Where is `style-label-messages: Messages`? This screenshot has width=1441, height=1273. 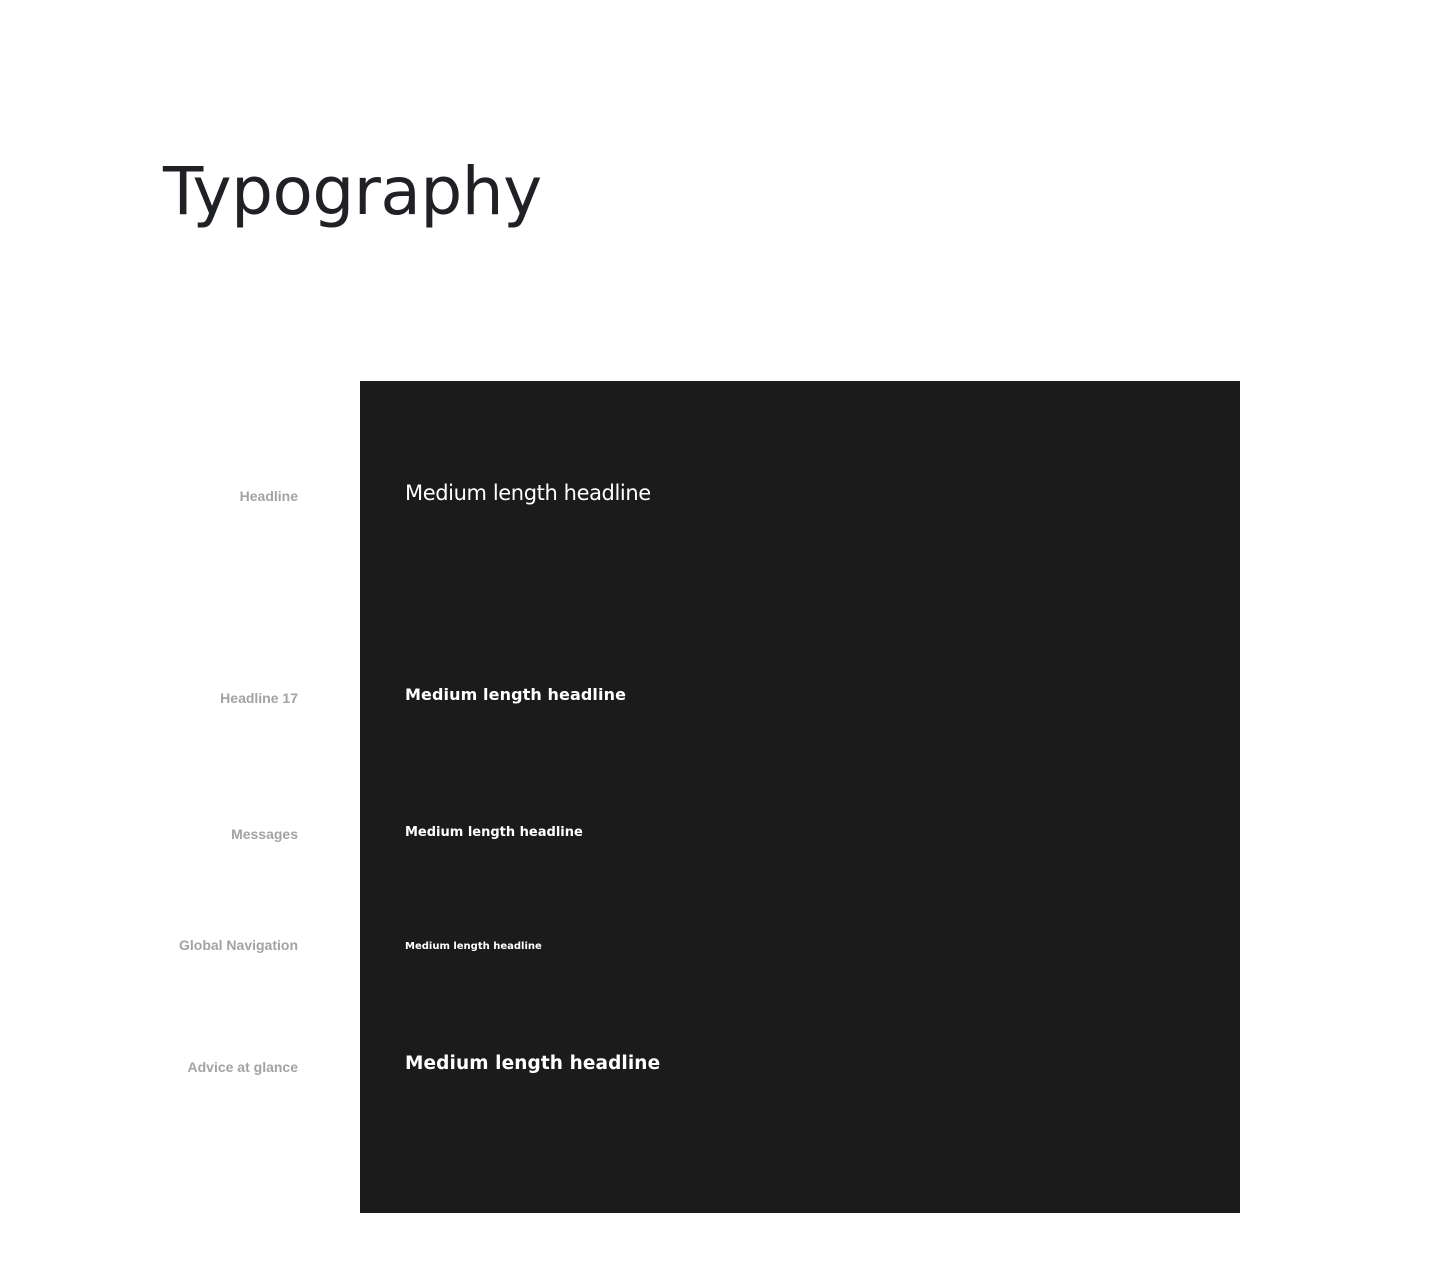
style-label-messages: Messages is located at coordinates (264, 834).